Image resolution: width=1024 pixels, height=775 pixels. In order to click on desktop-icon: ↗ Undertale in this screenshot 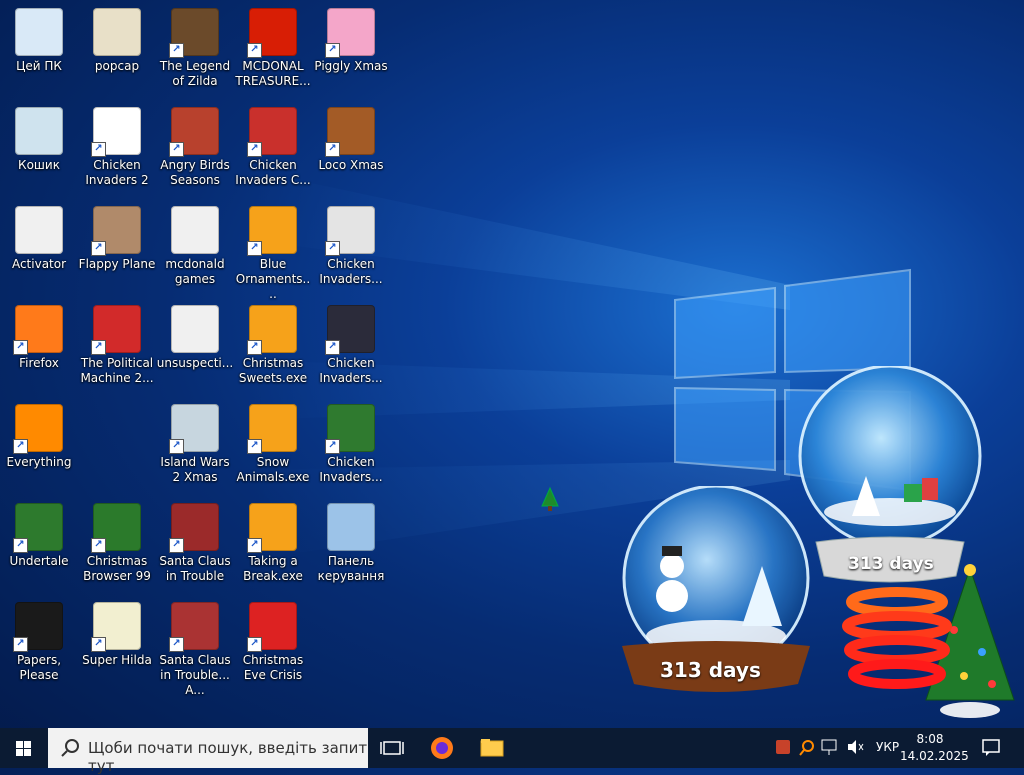, I will do `click(39, 547)`.